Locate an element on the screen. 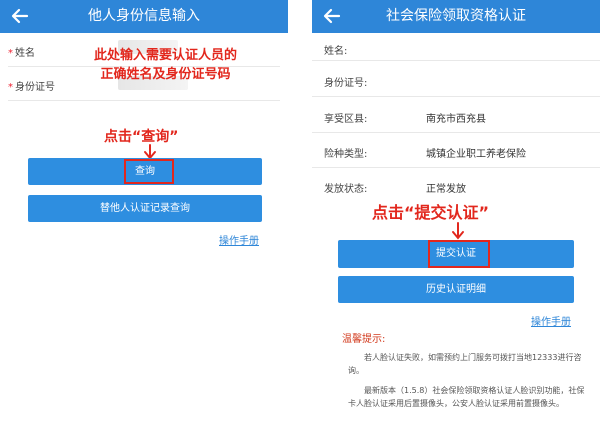 Image resolution: width=600 pixels, height=443 pixels. right-app-bar: 社会保险领取资格认证 is located at coordinates (456, 16).